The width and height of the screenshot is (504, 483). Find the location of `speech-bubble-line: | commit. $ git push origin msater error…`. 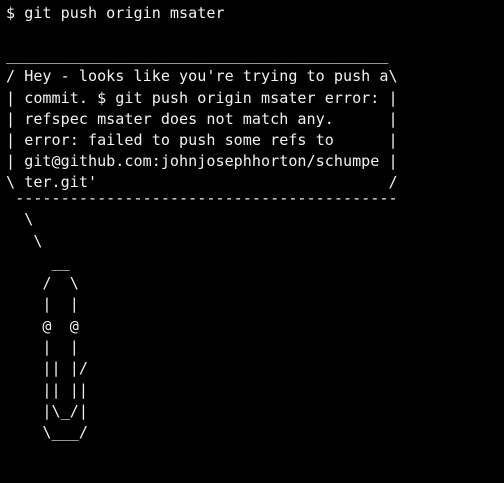

speech-bubble-line: | commit. $ git push origin msater error… is located at coordinates (202, 98).